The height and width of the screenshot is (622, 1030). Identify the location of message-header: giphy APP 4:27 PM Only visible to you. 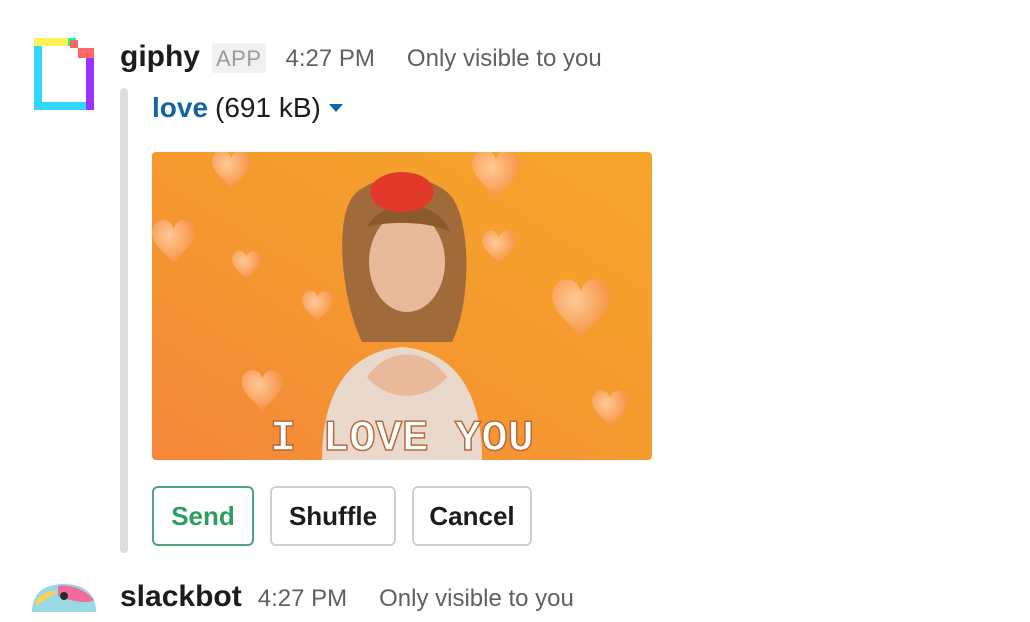
(361, 57).